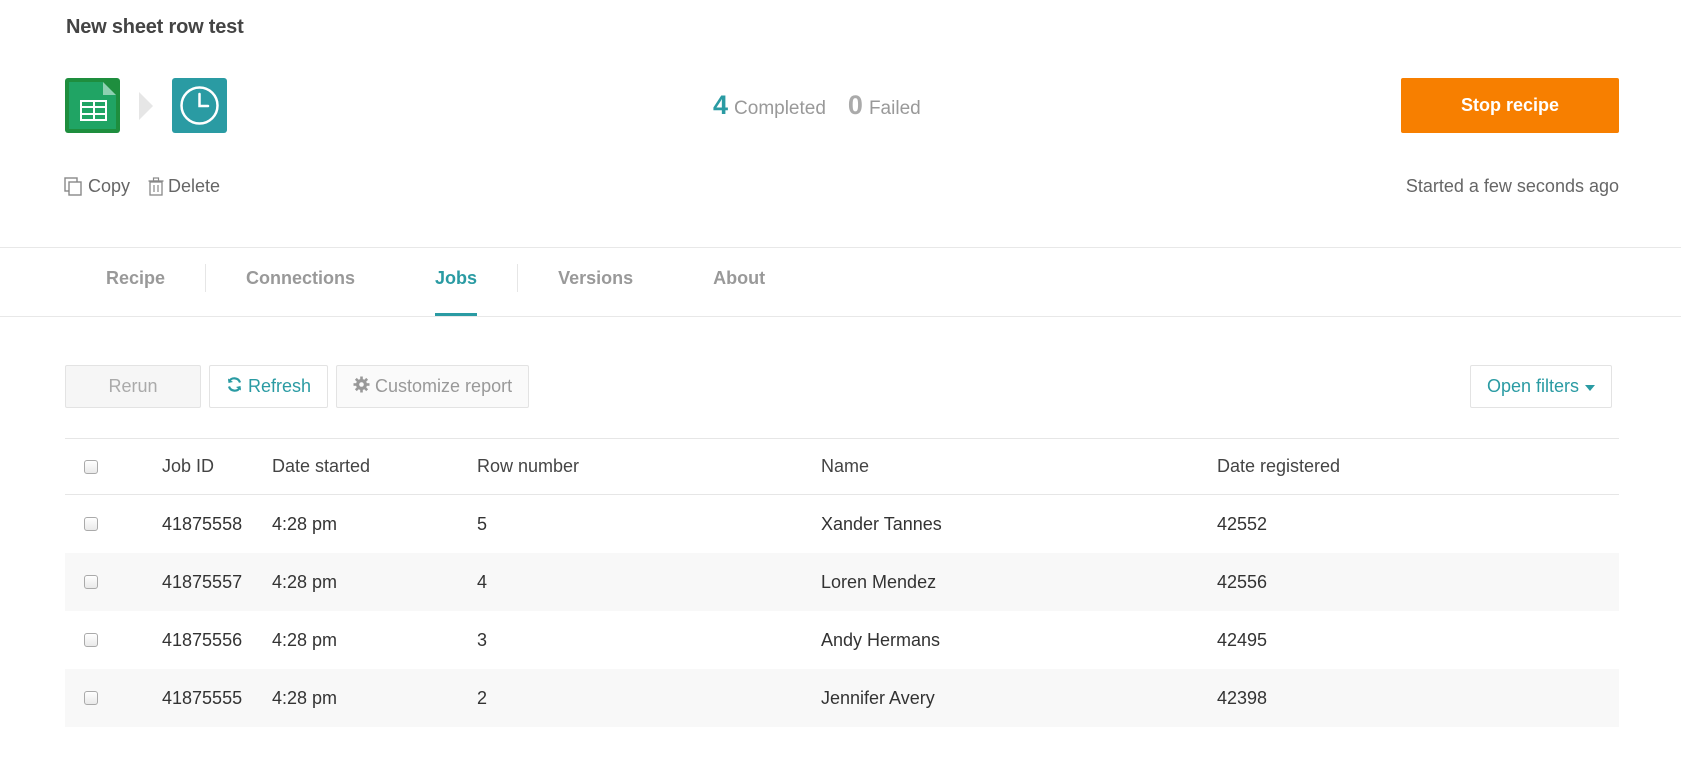 The width and height of the screenshot is (1681, 757). I want to click on open-filters-label: Open filters, so click(1532, 386).